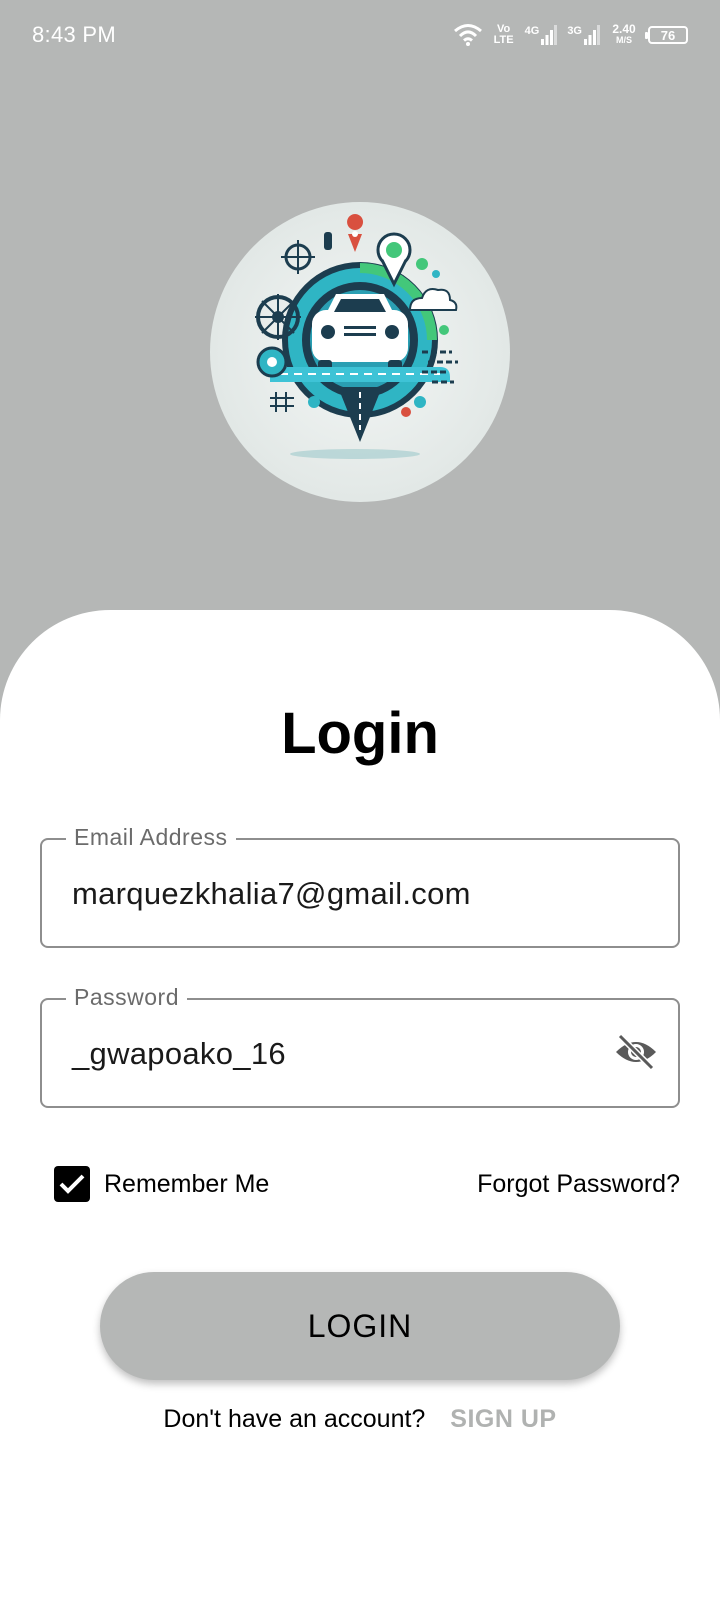 This screenshot has width=720, height=1611. I want to click on battery-level: 76, so click(668, 35).